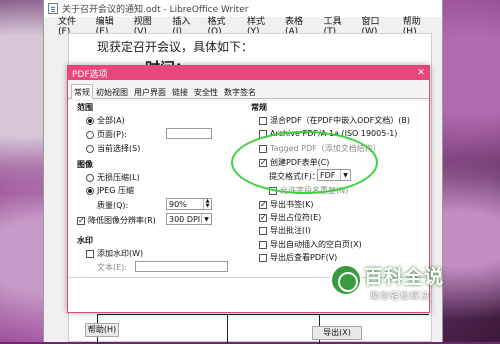  I want to click on tab-user-interface: 用户界面, so click(150, 91).